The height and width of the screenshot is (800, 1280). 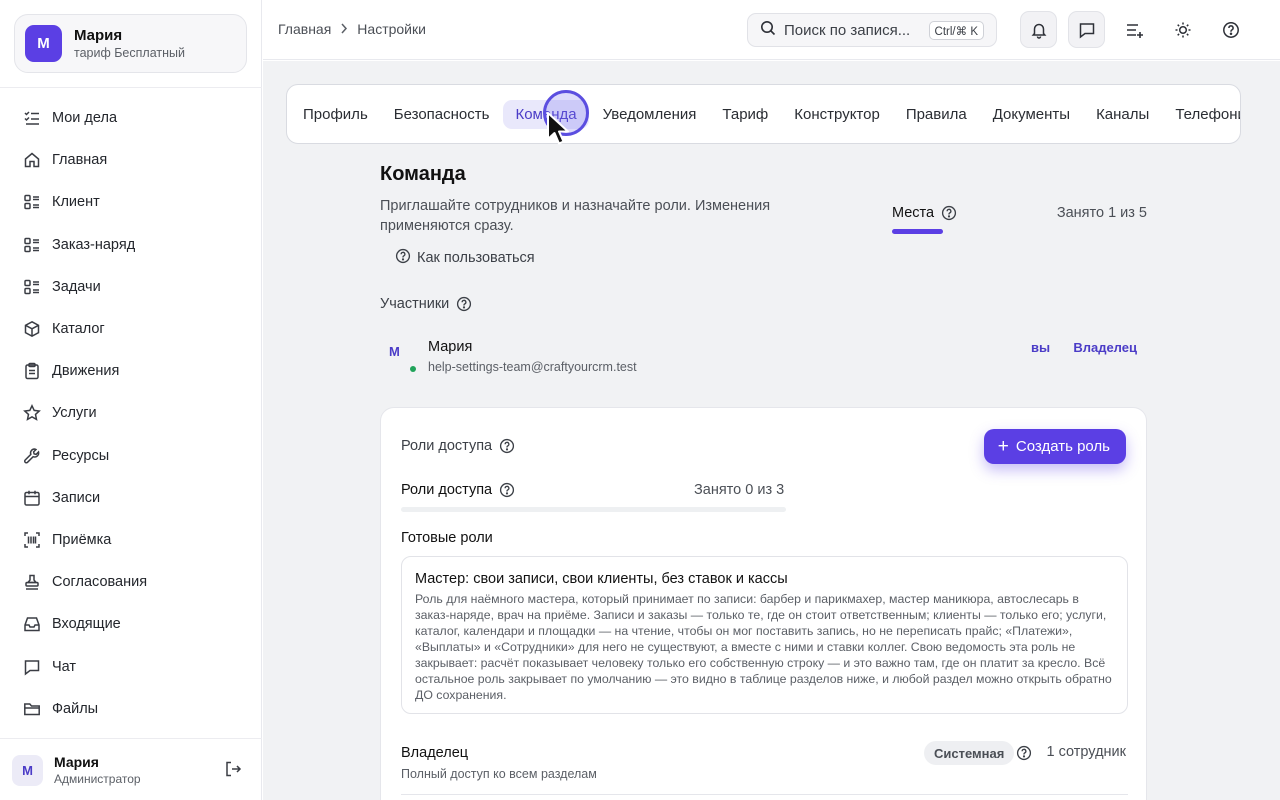 What do you see at coordinates (1201, 114) in the screenshot?
I see `tab-telephony: Телефония` at bounding box center [1201, 114].